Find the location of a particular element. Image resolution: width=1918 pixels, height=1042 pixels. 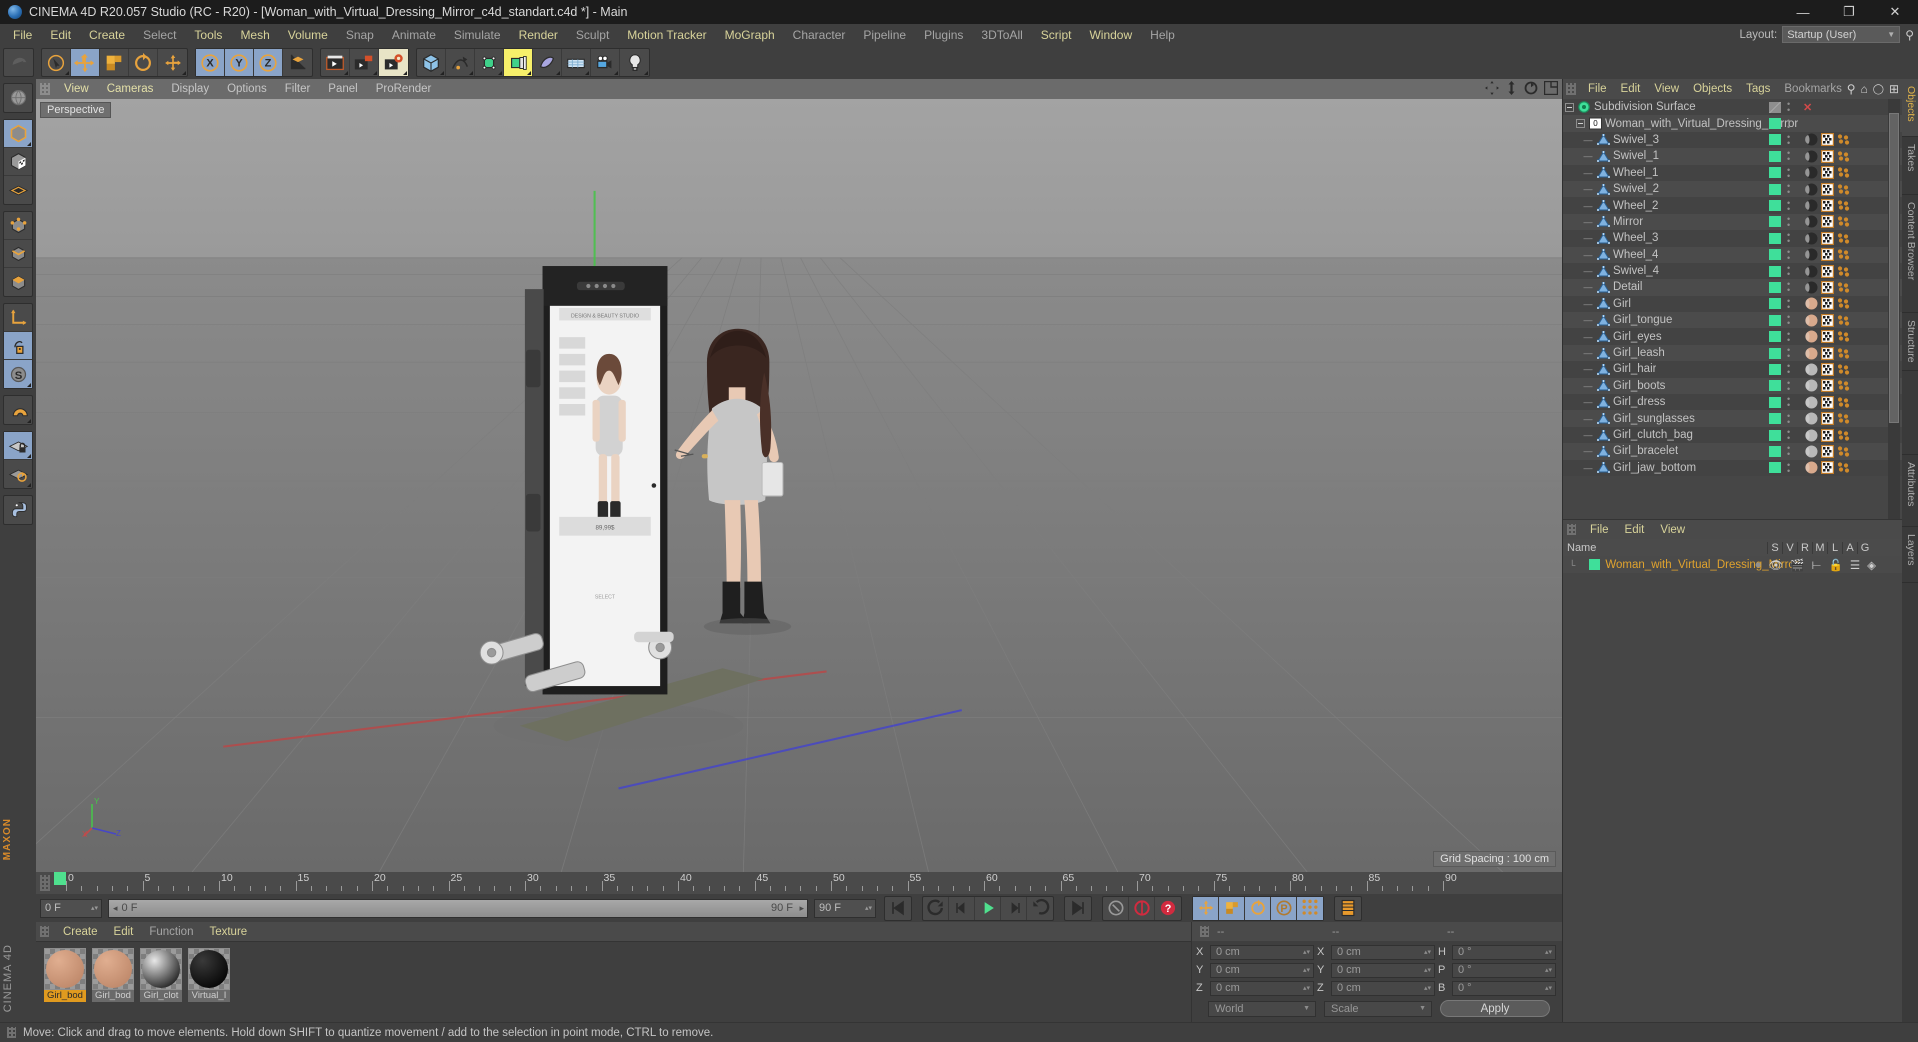

world-object-axis-button is located at coordinates (297, 62).